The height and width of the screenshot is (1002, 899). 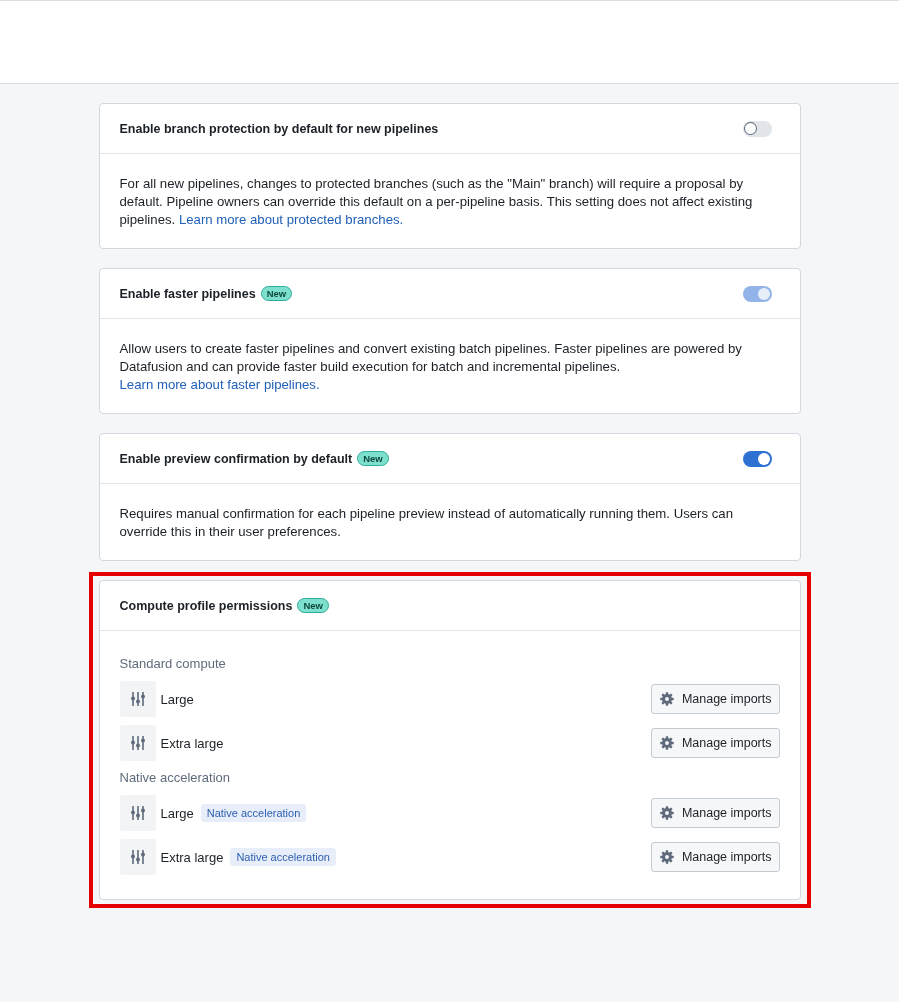 What do you see at coordinates (436, 202) in the screenshot?
I see `setting-description: For all new pipelines, changes to protected branches (such as the "Main" branch) will require a proposal by default. Pipeline owners can override this default on a per-pipeline basis. This setting does not affect existing pipelines. Learn more about protected branches.` at bounding box center [436, 202].